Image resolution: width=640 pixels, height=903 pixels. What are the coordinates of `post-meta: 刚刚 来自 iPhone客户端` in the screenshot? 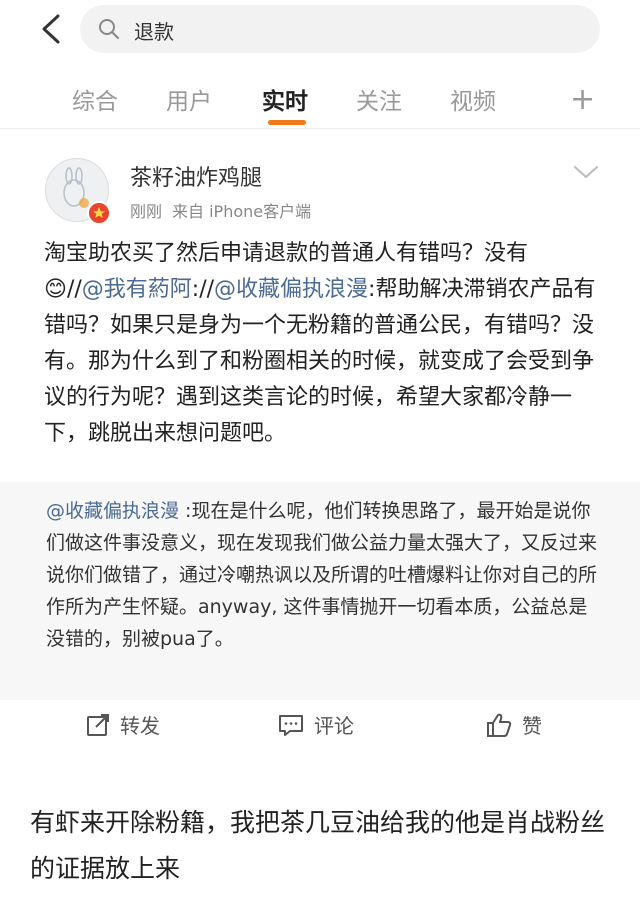 It's located at (220, 210).